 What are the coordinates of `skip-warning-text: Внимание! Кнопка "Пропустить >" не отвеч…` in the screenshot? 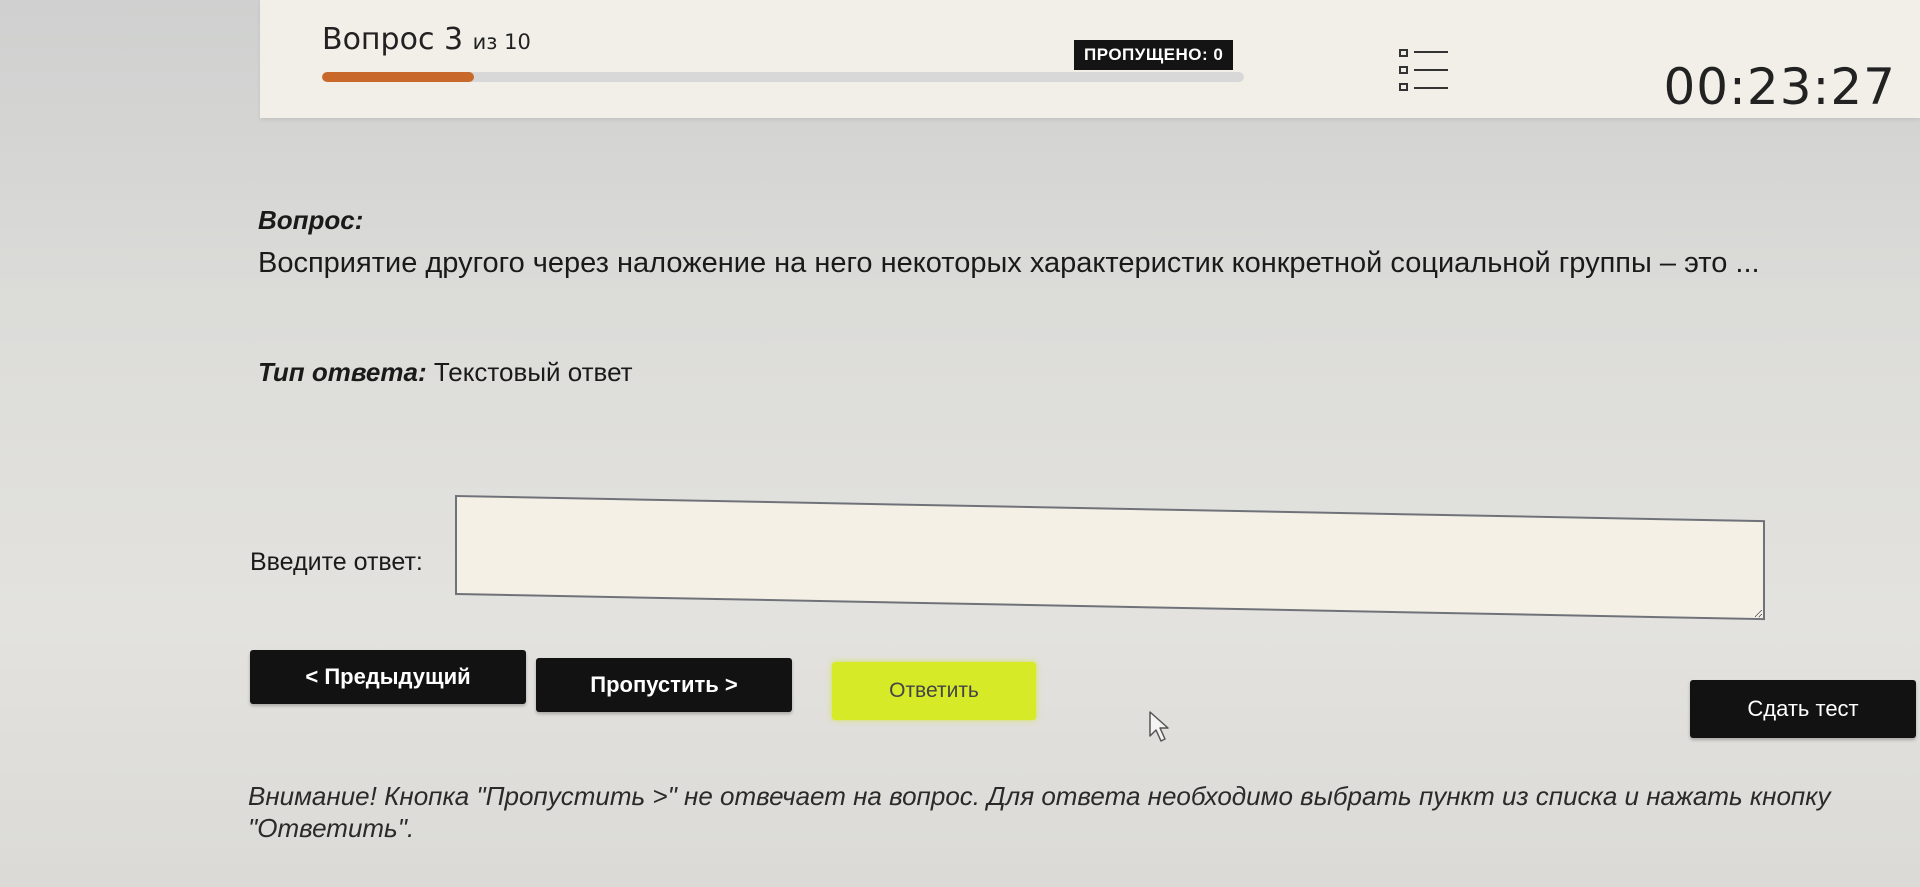 It's located at (1039, 812).